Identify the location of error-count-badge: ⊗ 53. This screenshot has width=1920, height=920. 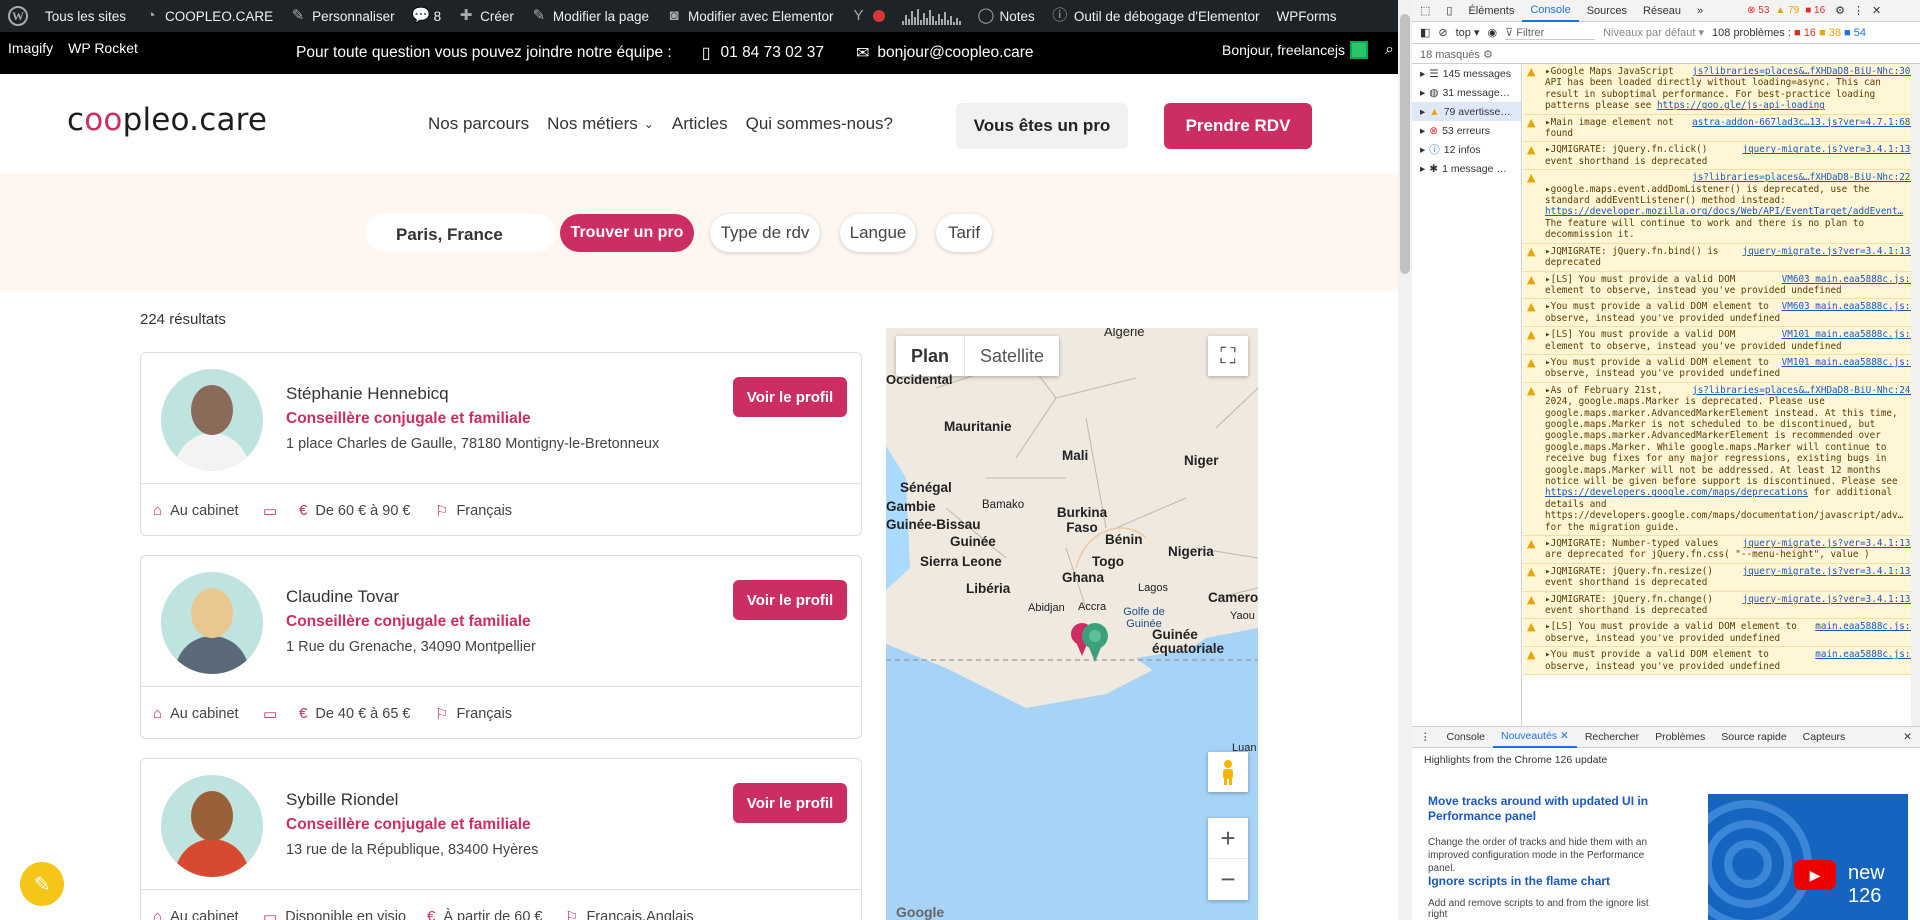
(1758, 10).